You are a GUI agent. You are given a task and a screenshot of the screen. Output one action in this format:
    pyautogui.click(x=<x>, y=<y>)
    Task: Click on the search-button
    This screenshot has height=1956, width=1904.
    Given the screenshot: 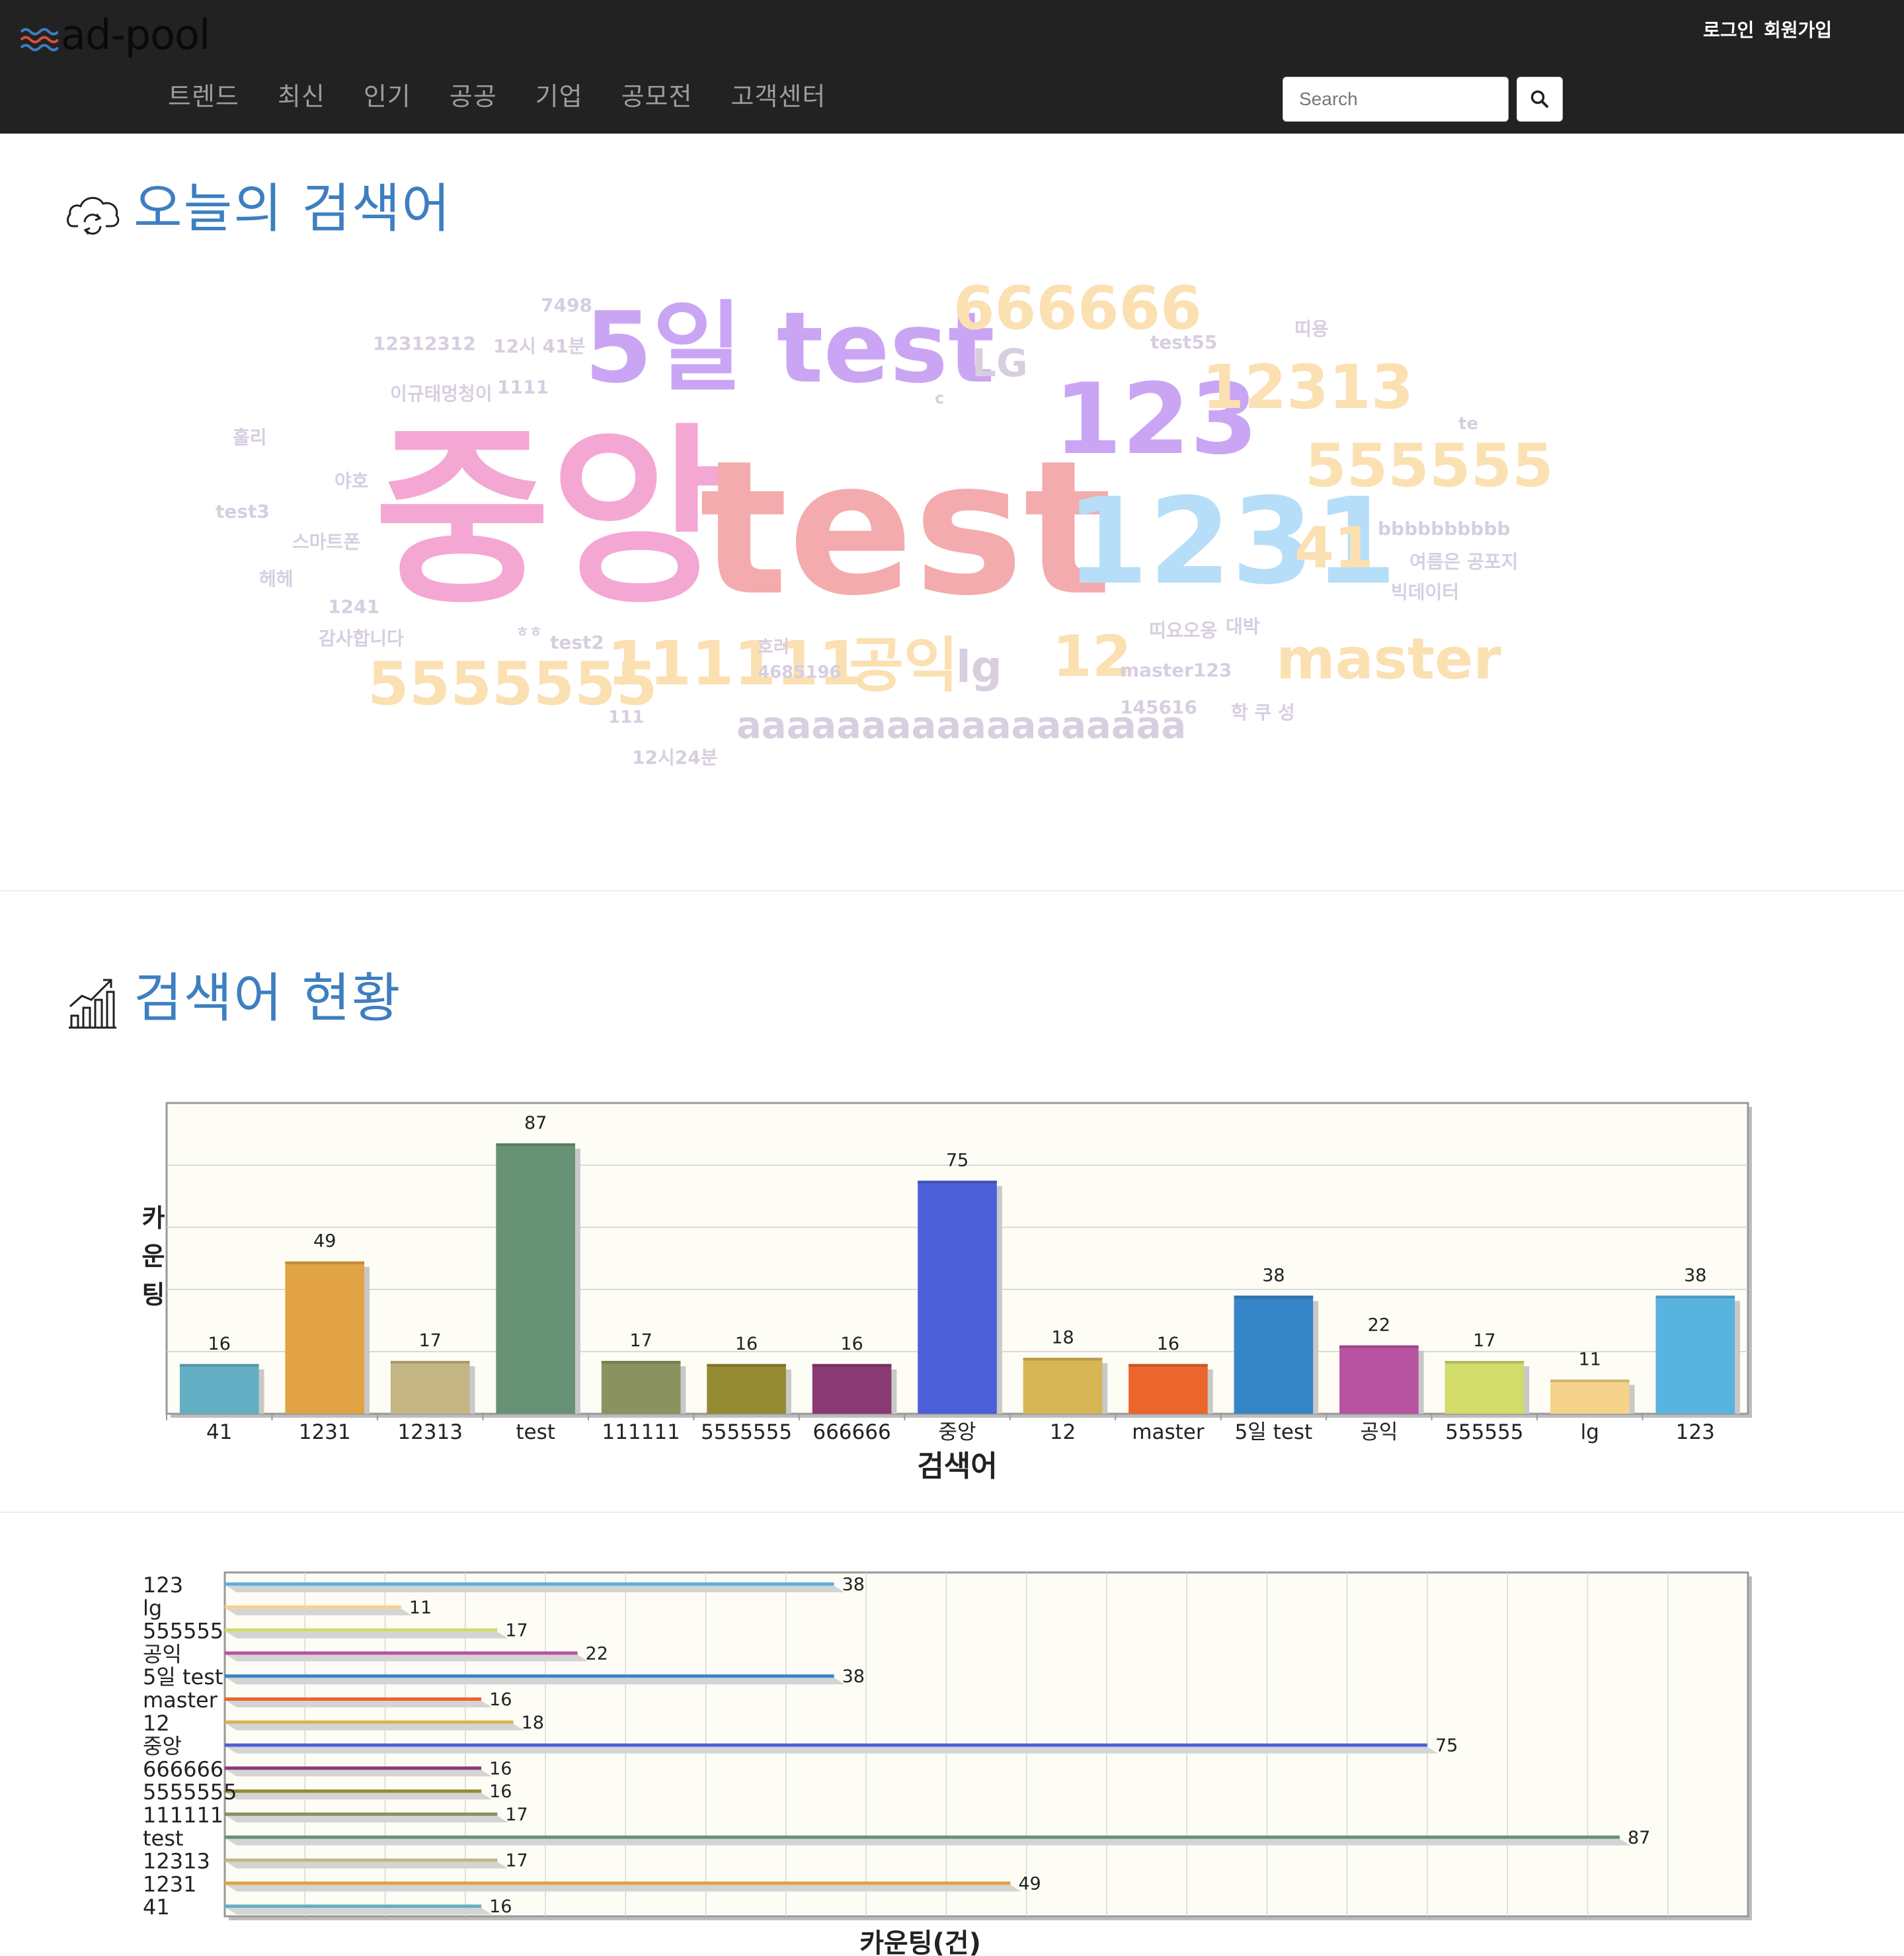 What is the action you would take?
    pyautogui.click(x=1540, y=99)
    